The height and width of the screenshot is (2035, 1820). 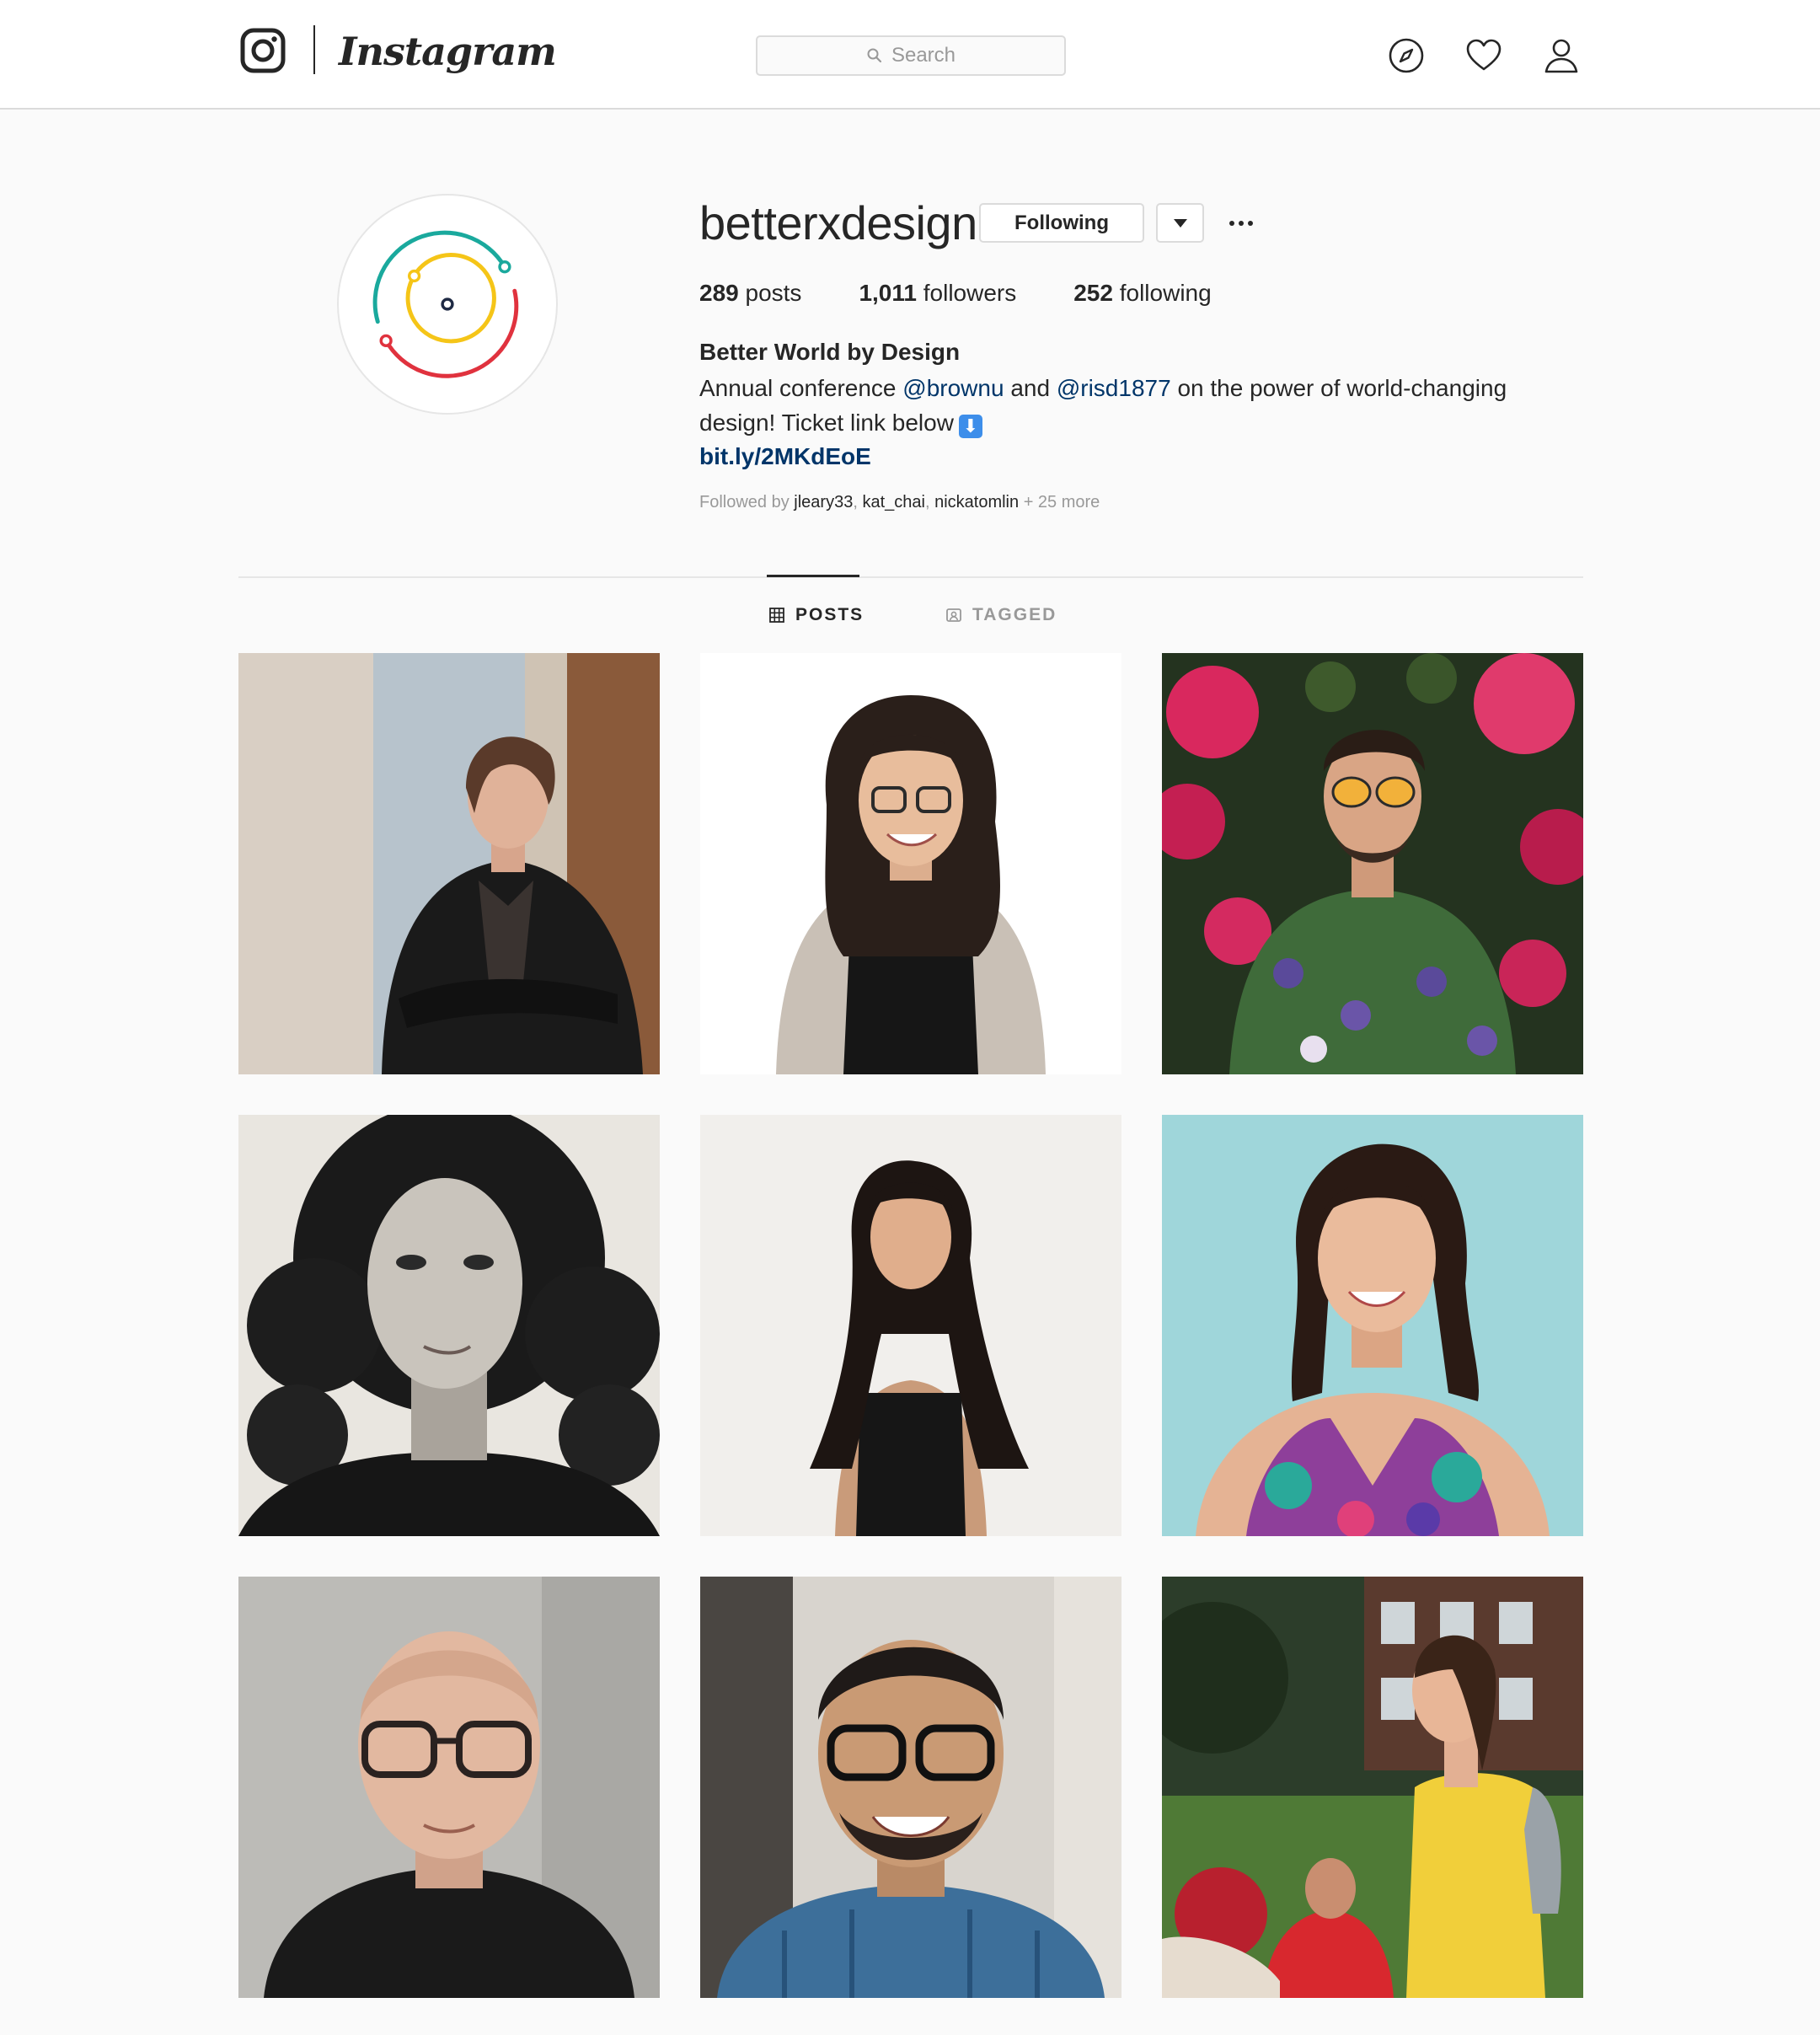 What do you see at coordinates (1241, 223) in the screenshot?
I see `more-options-icon` at bounding box center [1241, 223].